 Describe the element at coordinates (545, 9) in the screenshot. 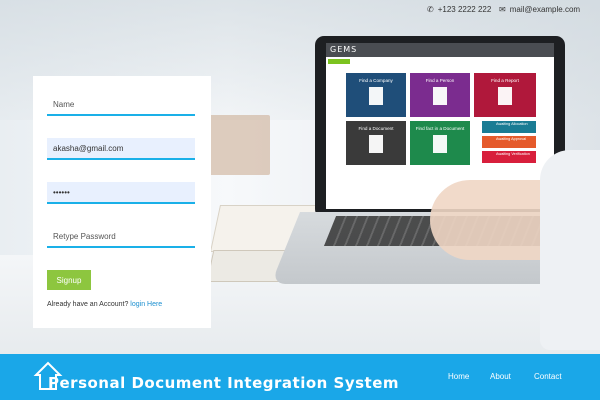

I see `email-address: mail@example.com` at that location.